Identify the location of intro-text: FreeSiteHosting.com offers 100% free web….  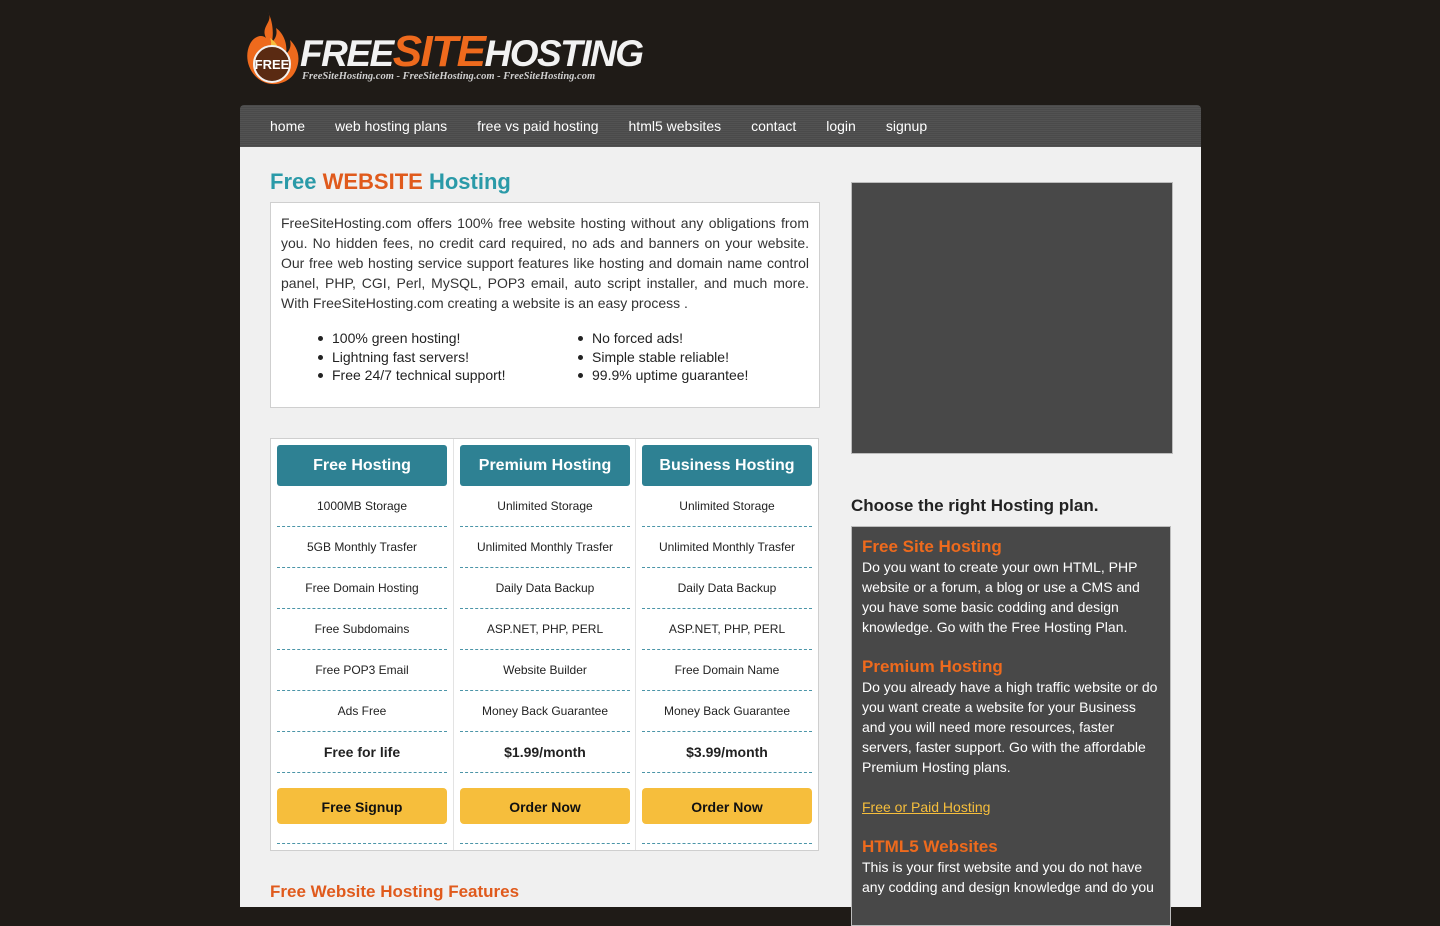
(545, 263).